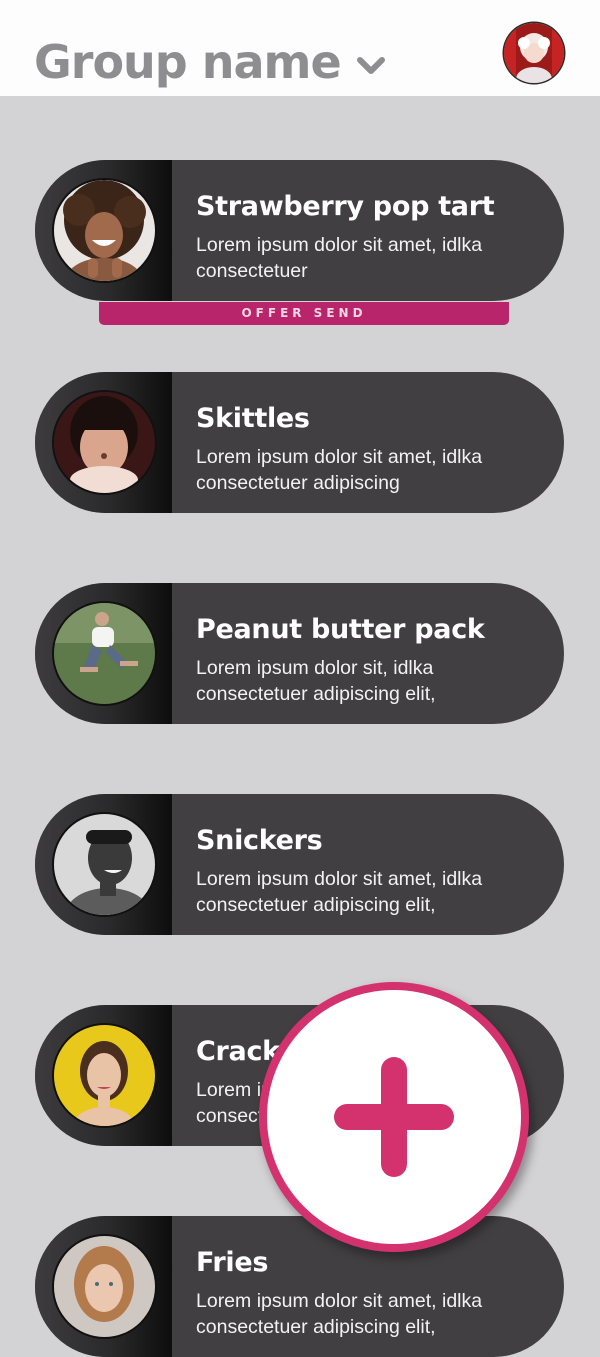 Image resolution: width=600 pixels, height=1357 pixels. I want to click on offer-send-badge: OFFER SEND, so click(304, 313).